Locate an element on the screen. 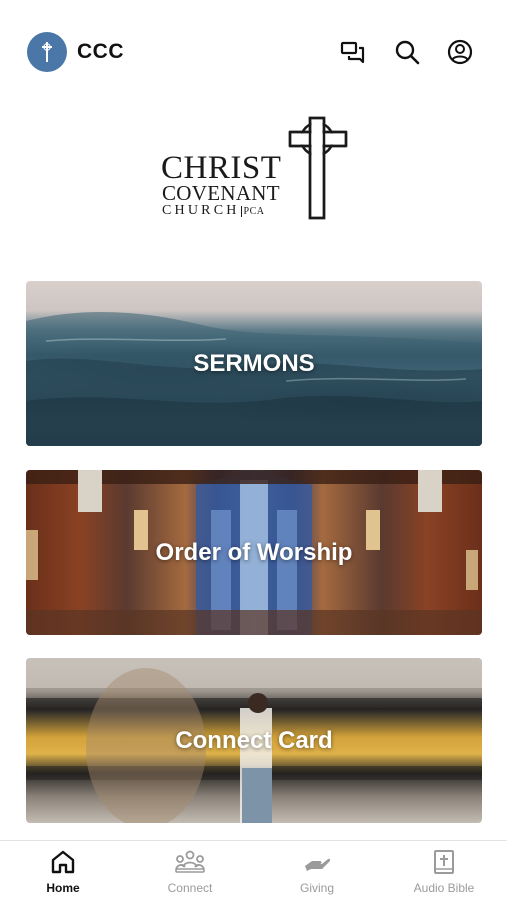 The image size is (507, 900). cross-icon is located at coordinates (47, 52).